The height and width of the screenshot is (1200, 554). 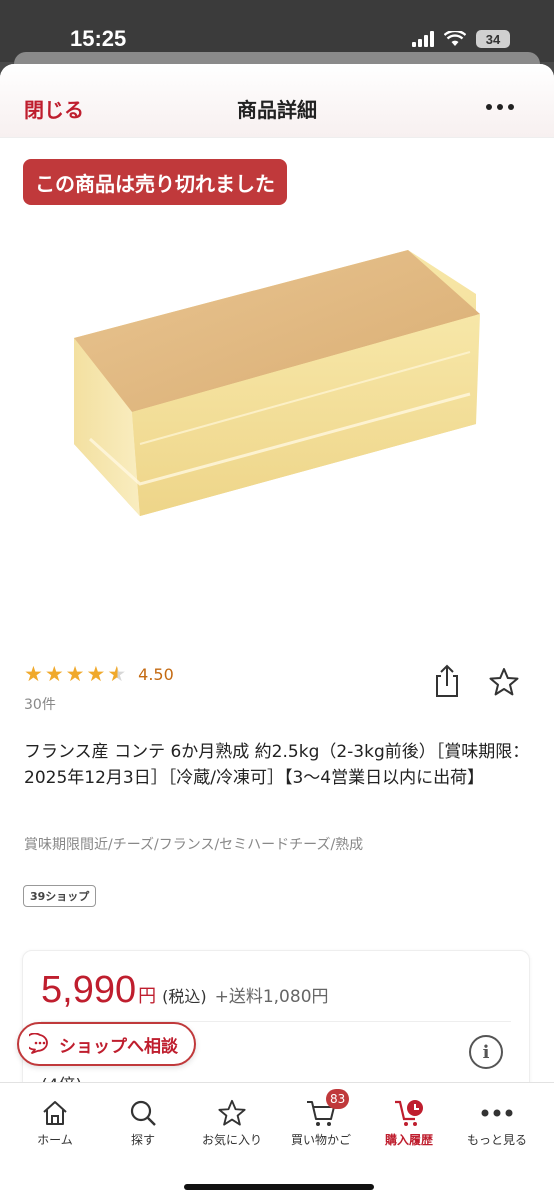 What do you see at coordinates (496, 1140) in the screenshot?
I see `tab-label: もっと見る` at bounding box center [496, 1140].